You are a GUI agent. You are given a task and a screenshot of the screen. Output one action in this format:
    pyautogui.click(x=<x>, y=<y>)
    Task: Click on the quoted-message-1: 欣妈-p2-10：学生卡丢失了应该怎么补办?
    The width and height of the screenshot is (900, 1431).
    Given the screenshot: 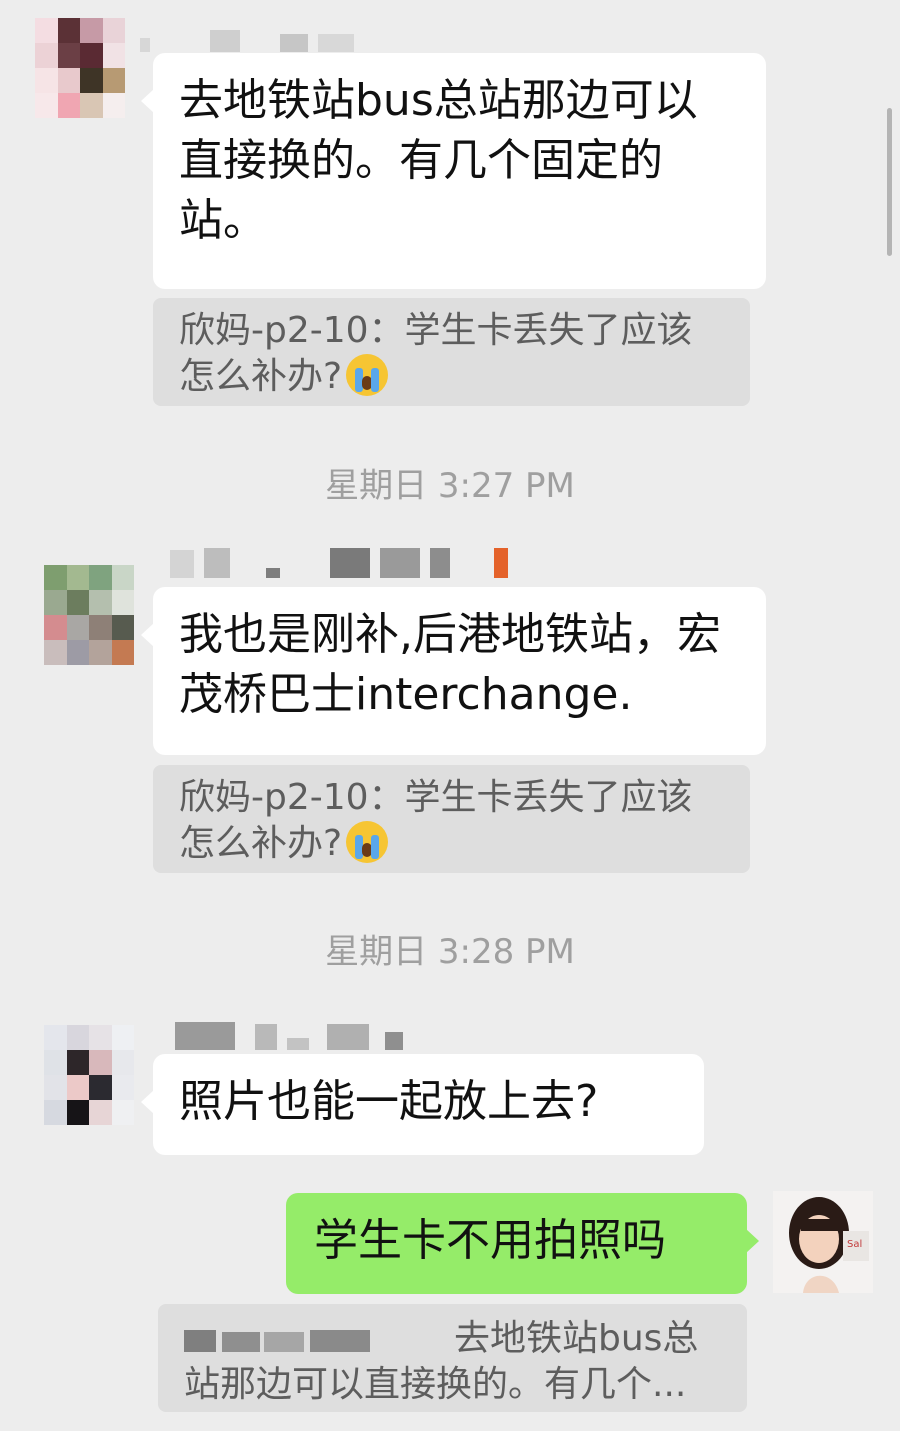 What is the action you would take?
    pyautogui.click(x=451, y=352)
    